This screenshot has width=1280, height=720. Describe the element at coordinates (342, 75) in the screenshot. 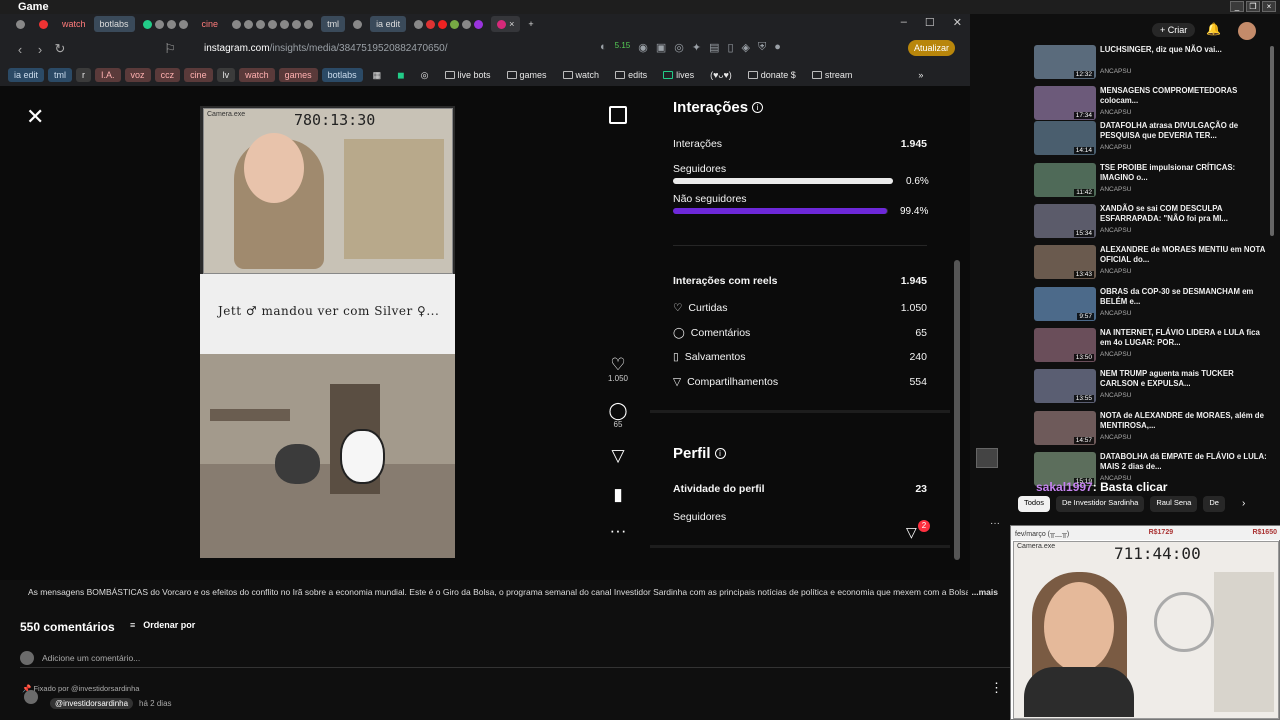

I see `bookmark-botlabs: botlabs` at that location.